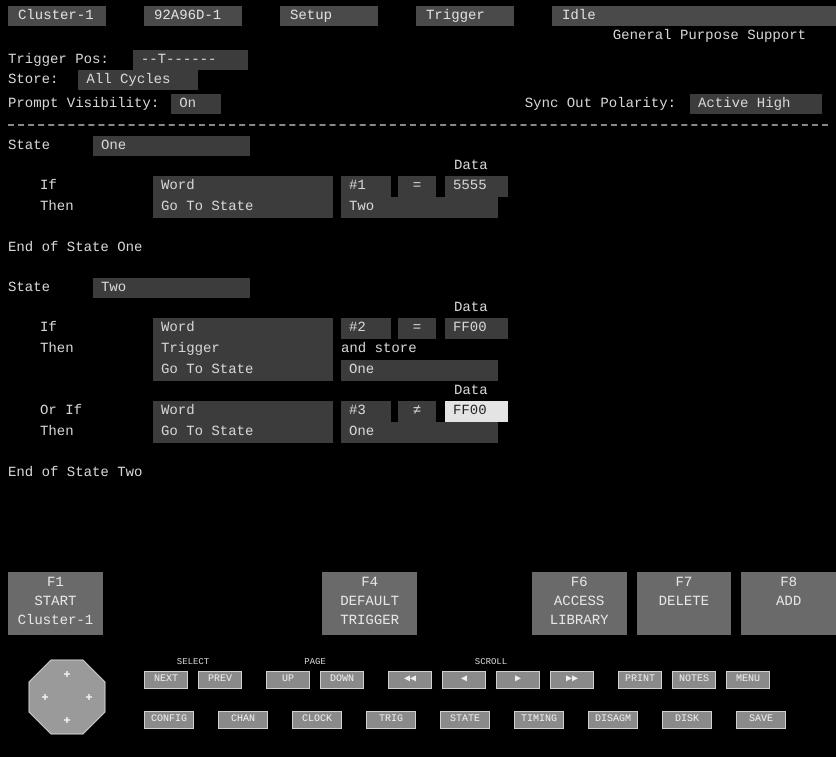 The height and width of the screenshot is (757, 836). What do you see at coordinates (419, 207) in the screenshot?
I see `target-field: Two` at bounding box center [419, 207].